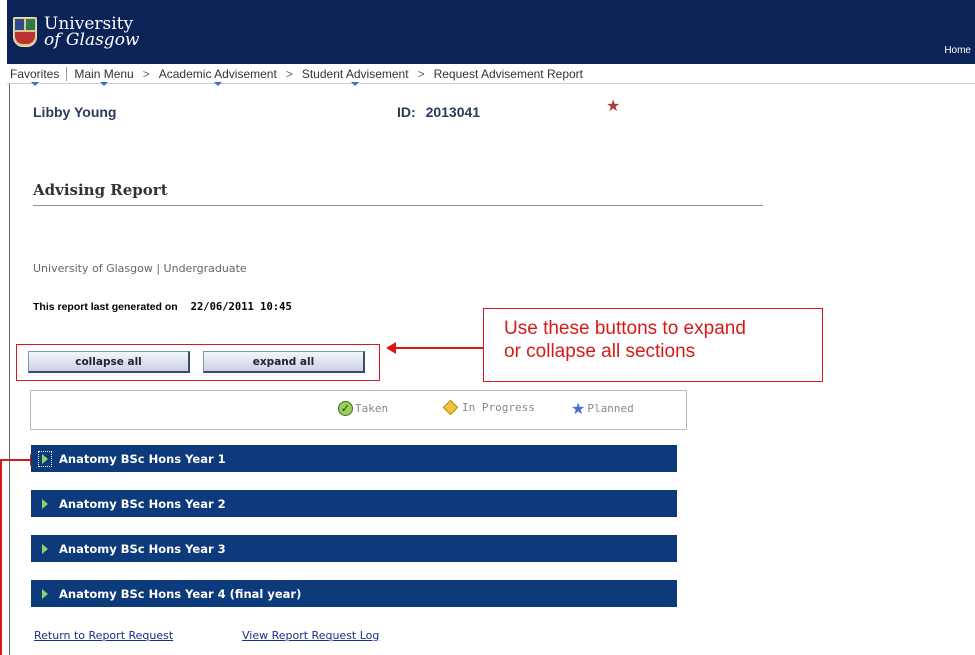 The width and height of the screenshot is (975, 655). I want to click on nav-item-label: Favorites, so click(35, 73).